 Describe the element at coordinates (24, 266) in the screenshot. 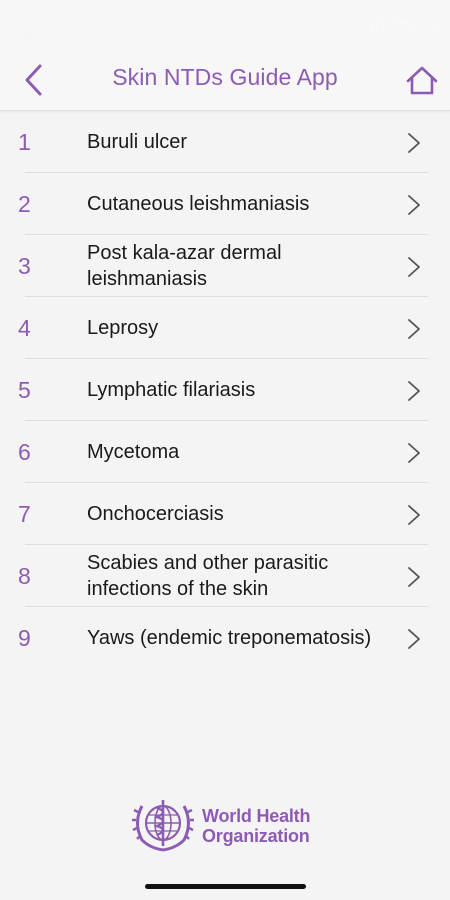

I see `item-number: 3` at that location.